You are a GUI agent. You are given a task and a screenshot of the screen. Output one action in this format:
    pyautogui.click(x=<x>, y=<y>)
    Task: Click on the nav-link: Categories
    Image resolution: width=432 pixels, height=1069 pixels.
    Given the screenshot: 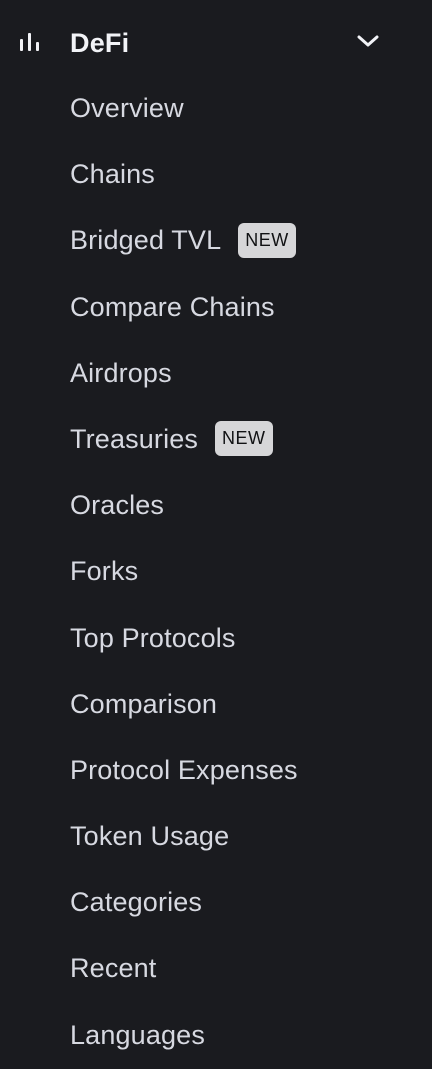 What is the action you would take?
    pyautogui.click(x=136, y=902)
    